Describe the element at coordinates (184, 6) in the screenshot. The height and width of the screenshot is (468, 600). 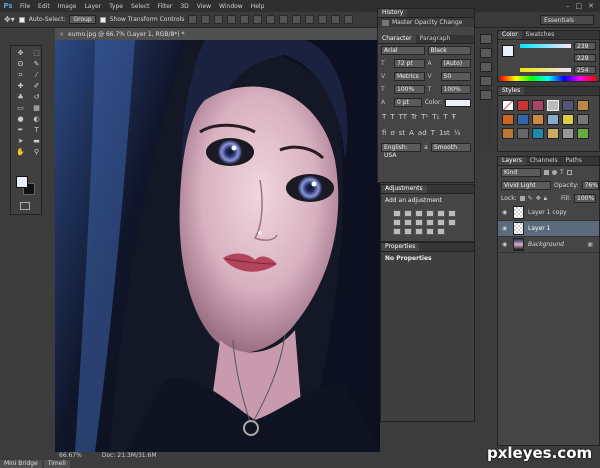
I see `menu-3d: 3D` at that location.